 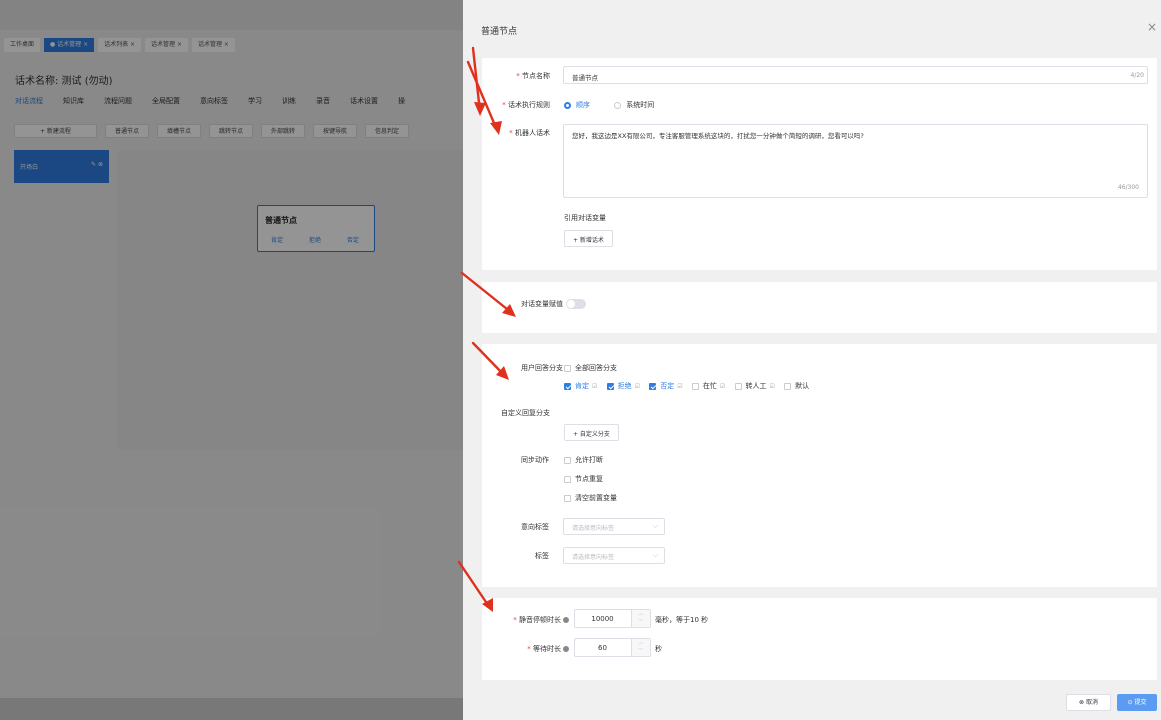 I want to click on annotation-arrows, so click(x=486, y=329).